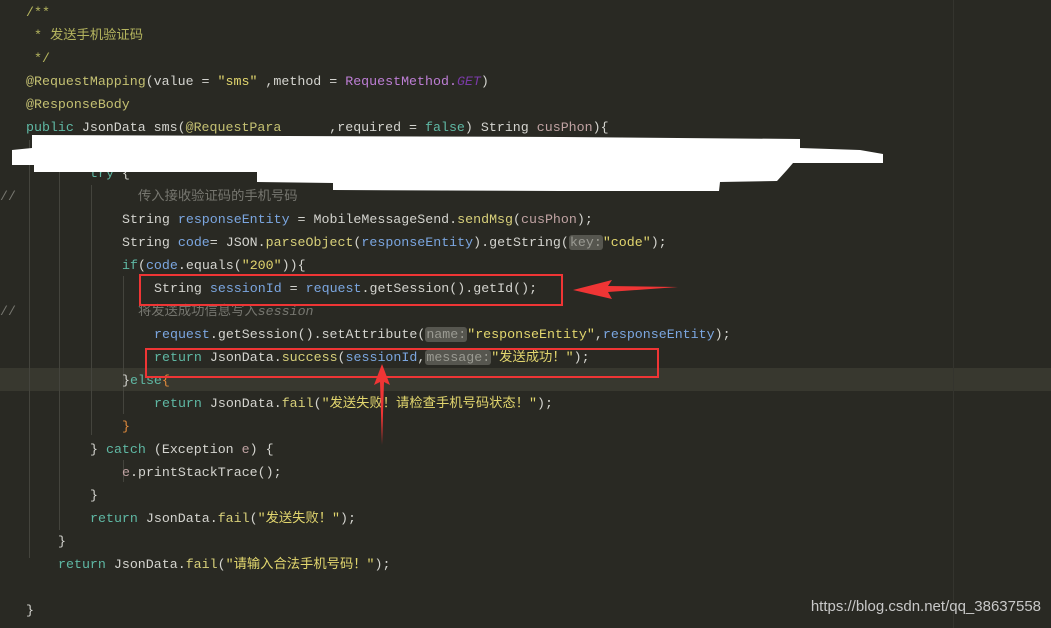  Describe the element at coordinates (402, 363) in the screenshot. I see `highlight-box-return-success` at that location.